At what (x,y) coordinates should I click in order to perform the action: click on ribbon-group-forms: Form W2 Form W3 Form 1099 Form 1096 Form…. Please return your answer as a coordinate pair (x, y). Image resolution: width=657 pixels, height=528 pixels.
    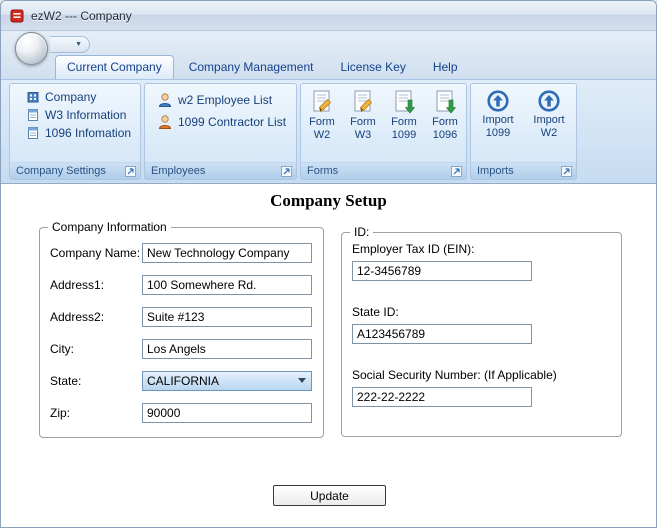
    Looking at the image, I should click on (383, 131).